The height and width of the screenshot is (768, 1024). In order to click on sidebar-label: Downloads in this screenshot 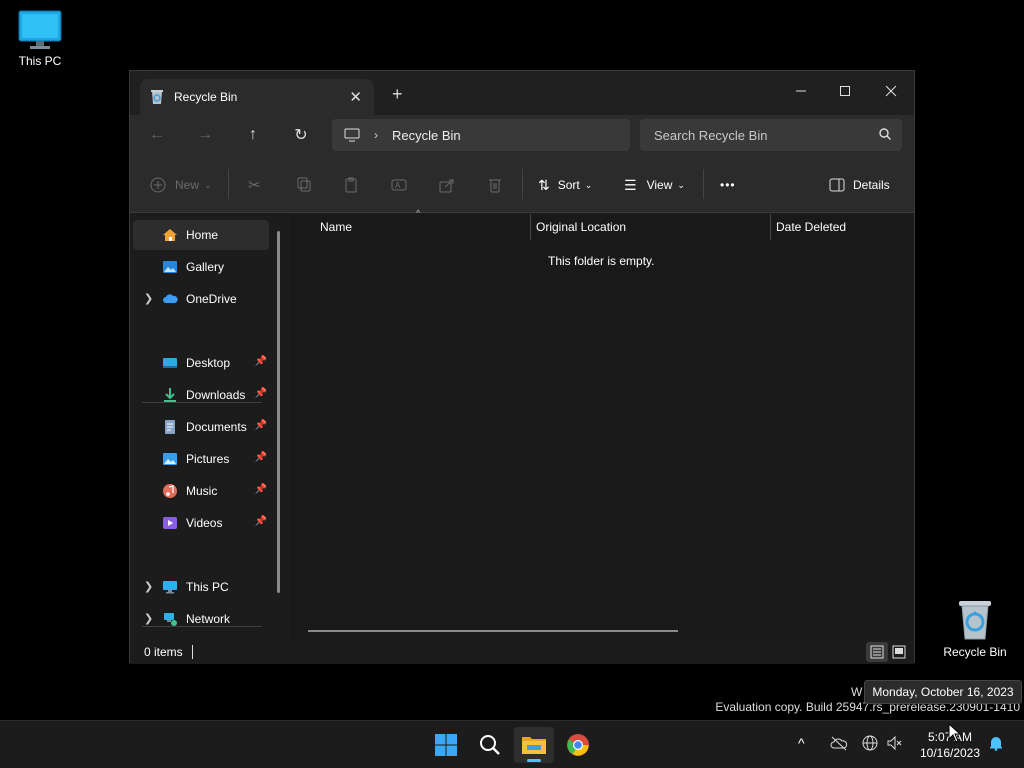, I will do `click(216, 395)`.